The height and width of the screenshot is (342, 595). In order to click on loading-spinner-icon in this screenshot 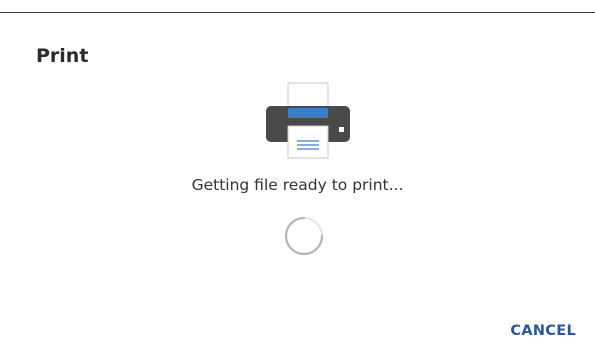, I will do `click(304, 236)`.